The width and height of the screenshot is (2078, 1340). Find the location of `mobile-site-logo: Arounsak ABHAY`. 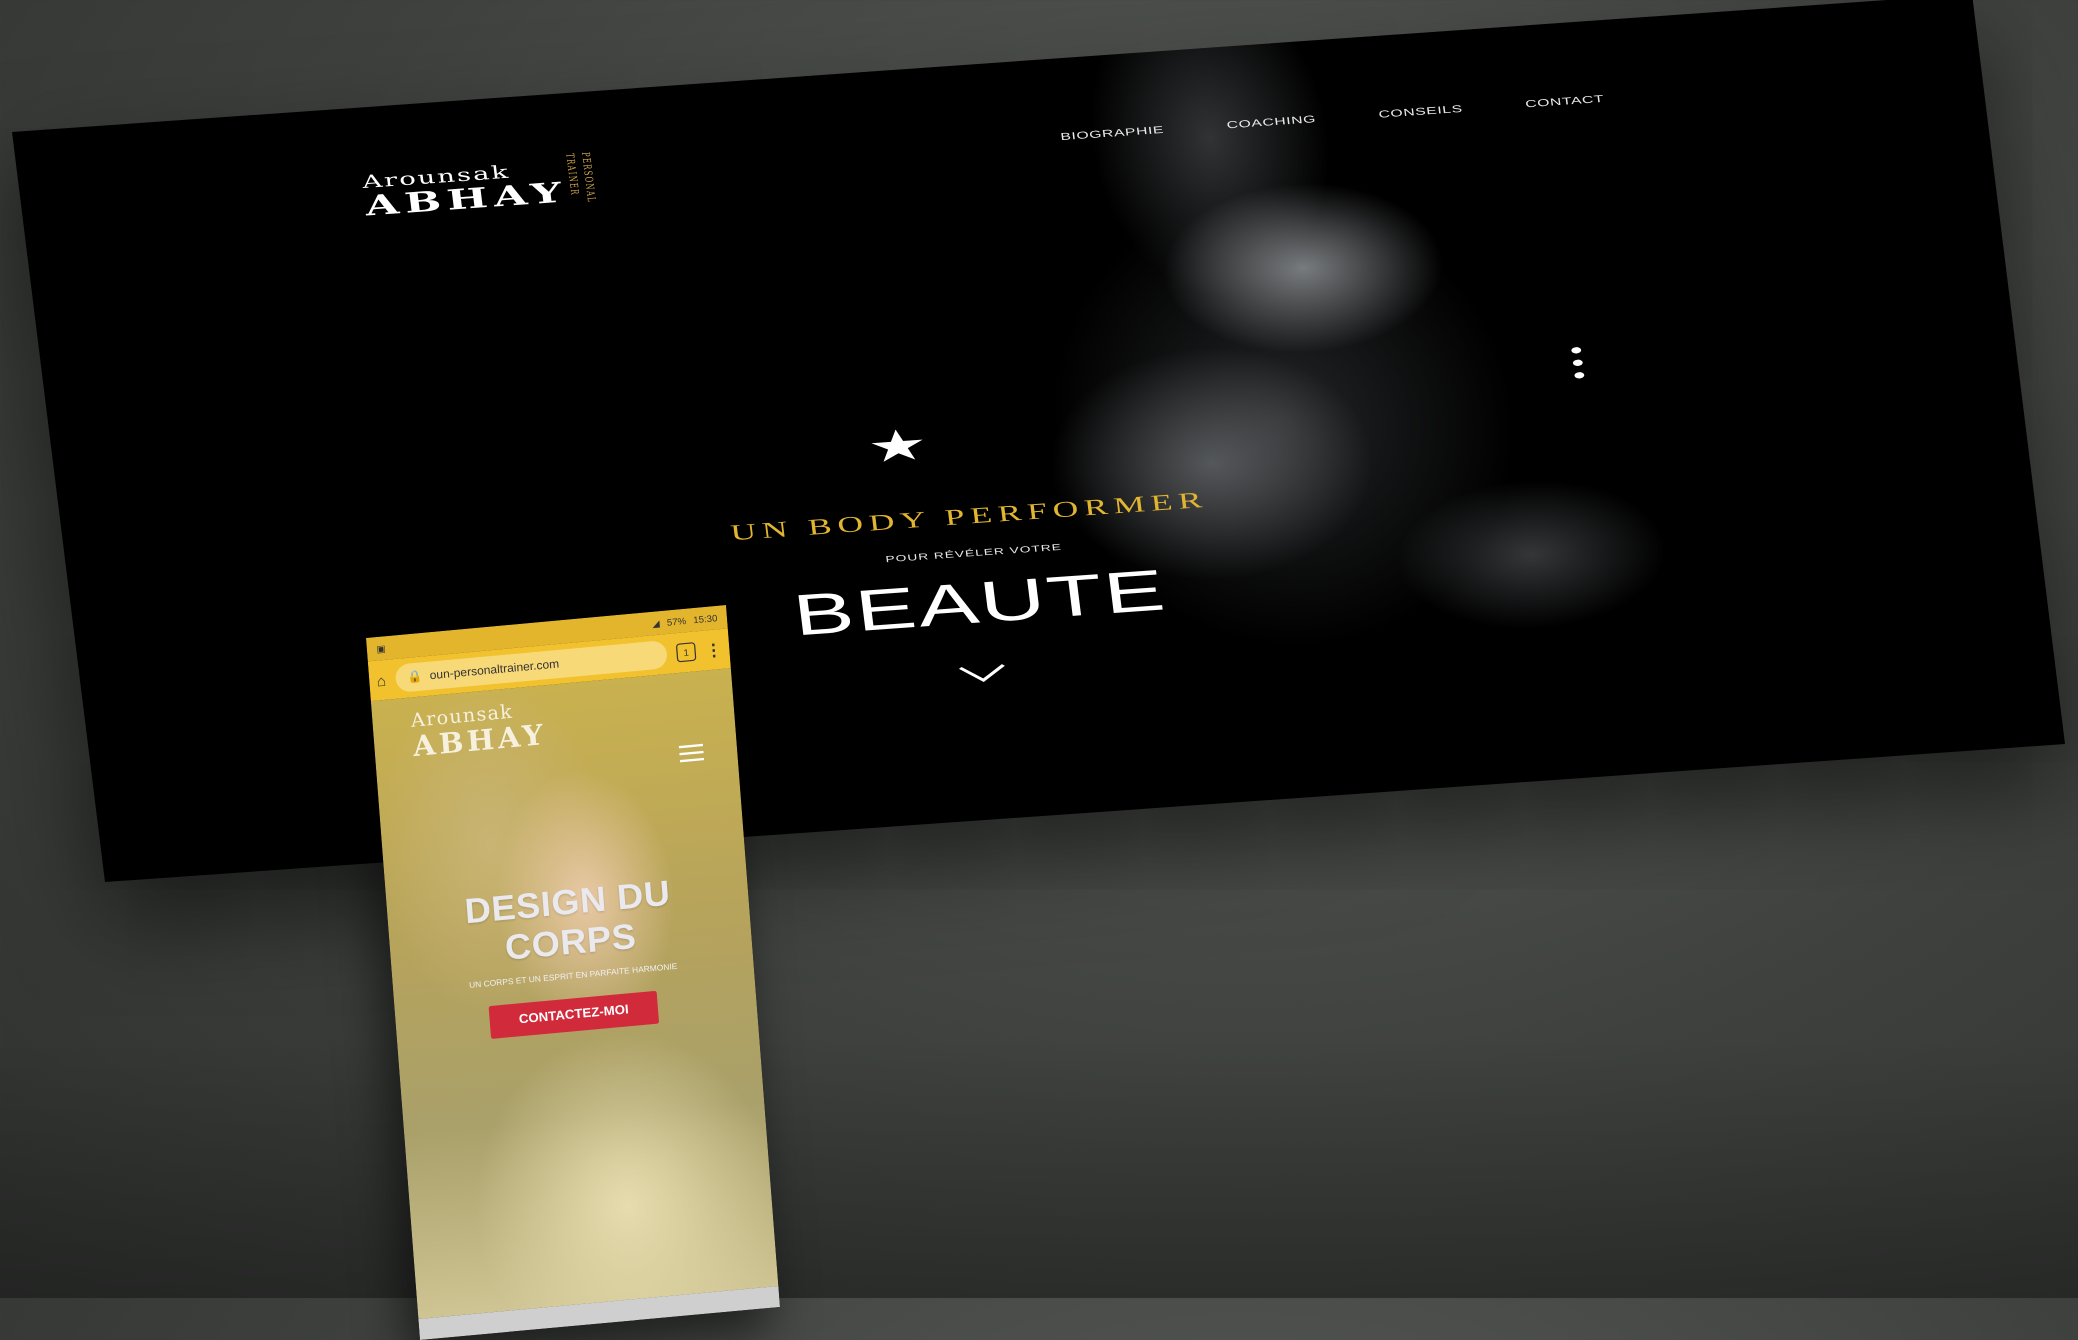

mobile-site-logo: Arounsak ABHAY is located at coordinates (479, 730).